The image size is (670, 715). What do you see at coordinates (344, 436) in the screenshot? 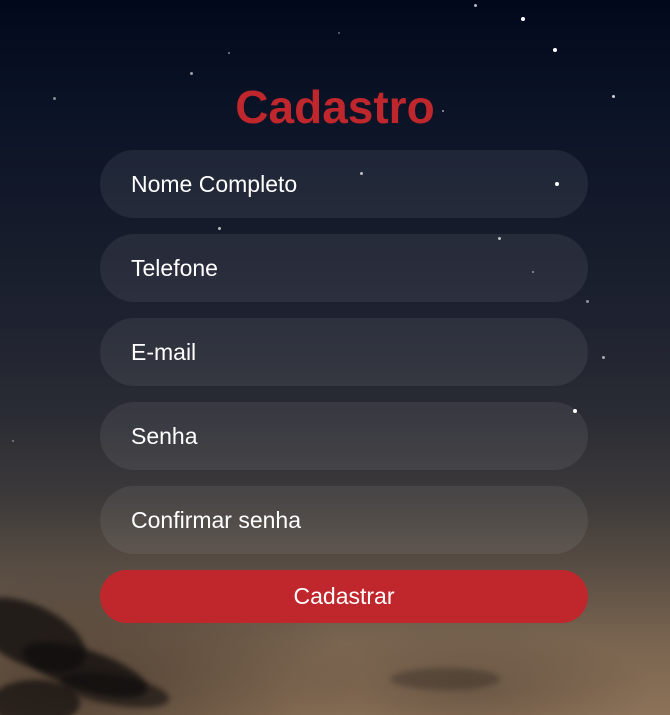
I see `password-input: Senha` at bounding box center [344, 436].